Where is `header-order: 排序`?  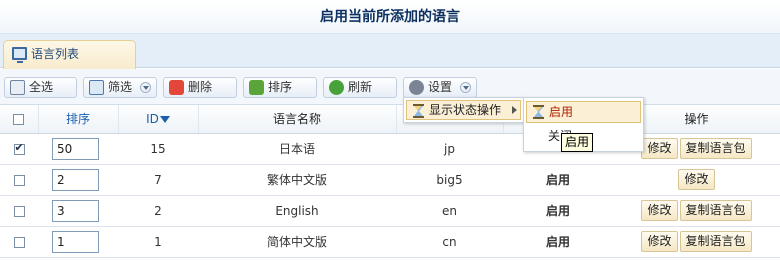
header-order: 排序 is located at coordinates (78, 119).